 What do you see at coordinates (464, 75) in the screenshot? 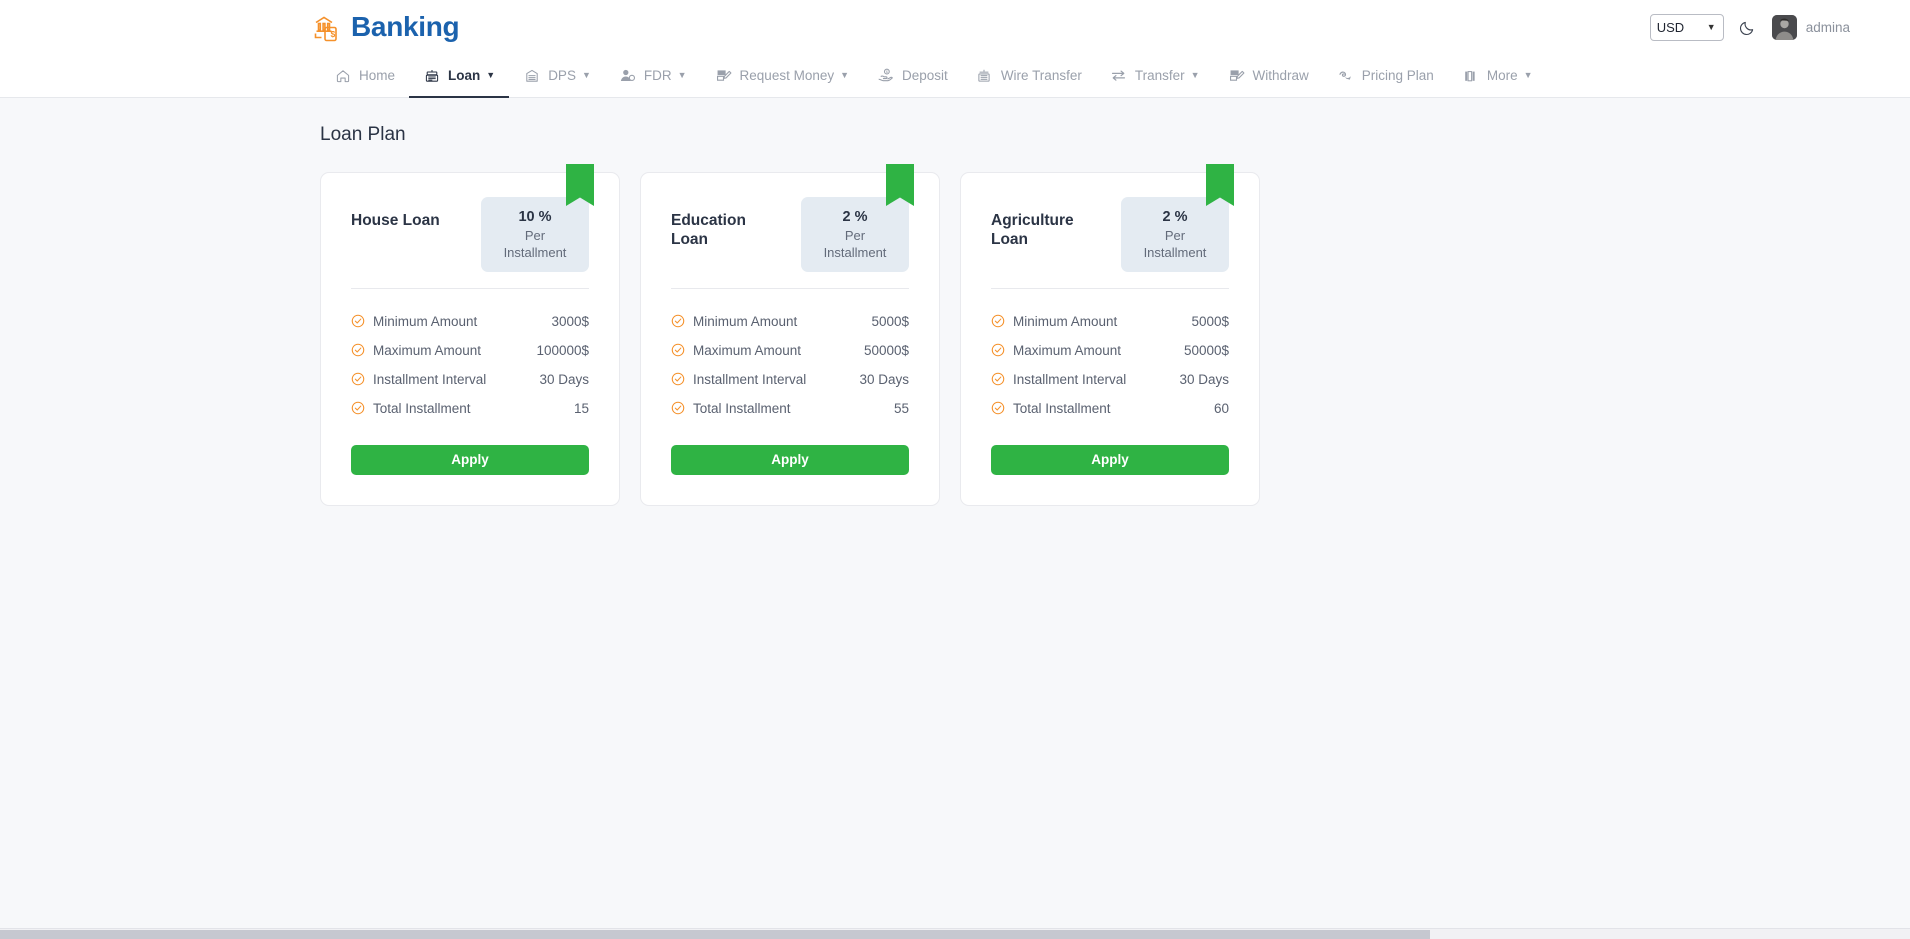
I see `nav-label: Loan` at bounding box center [464, 75].